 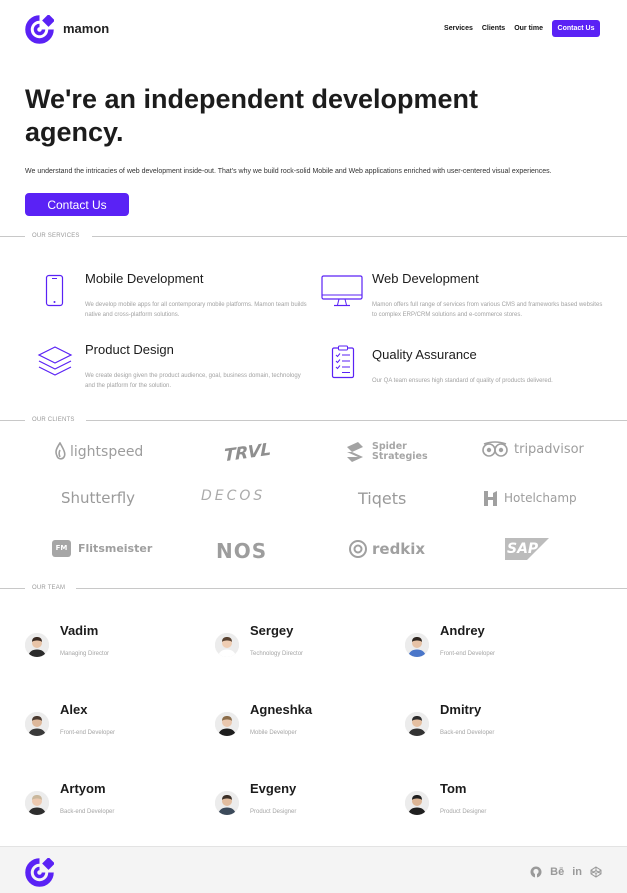 I want to click on client-logo-shutterfly: Shutterfly, so click(x=98, y=498).